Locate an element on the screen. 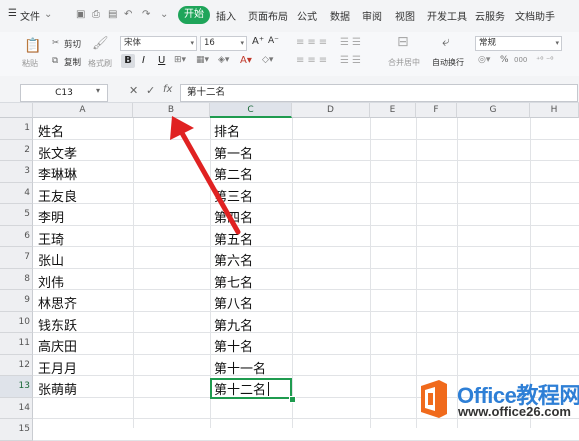 The image size is (579, 441). gridline is located at coordinates (306, 440).